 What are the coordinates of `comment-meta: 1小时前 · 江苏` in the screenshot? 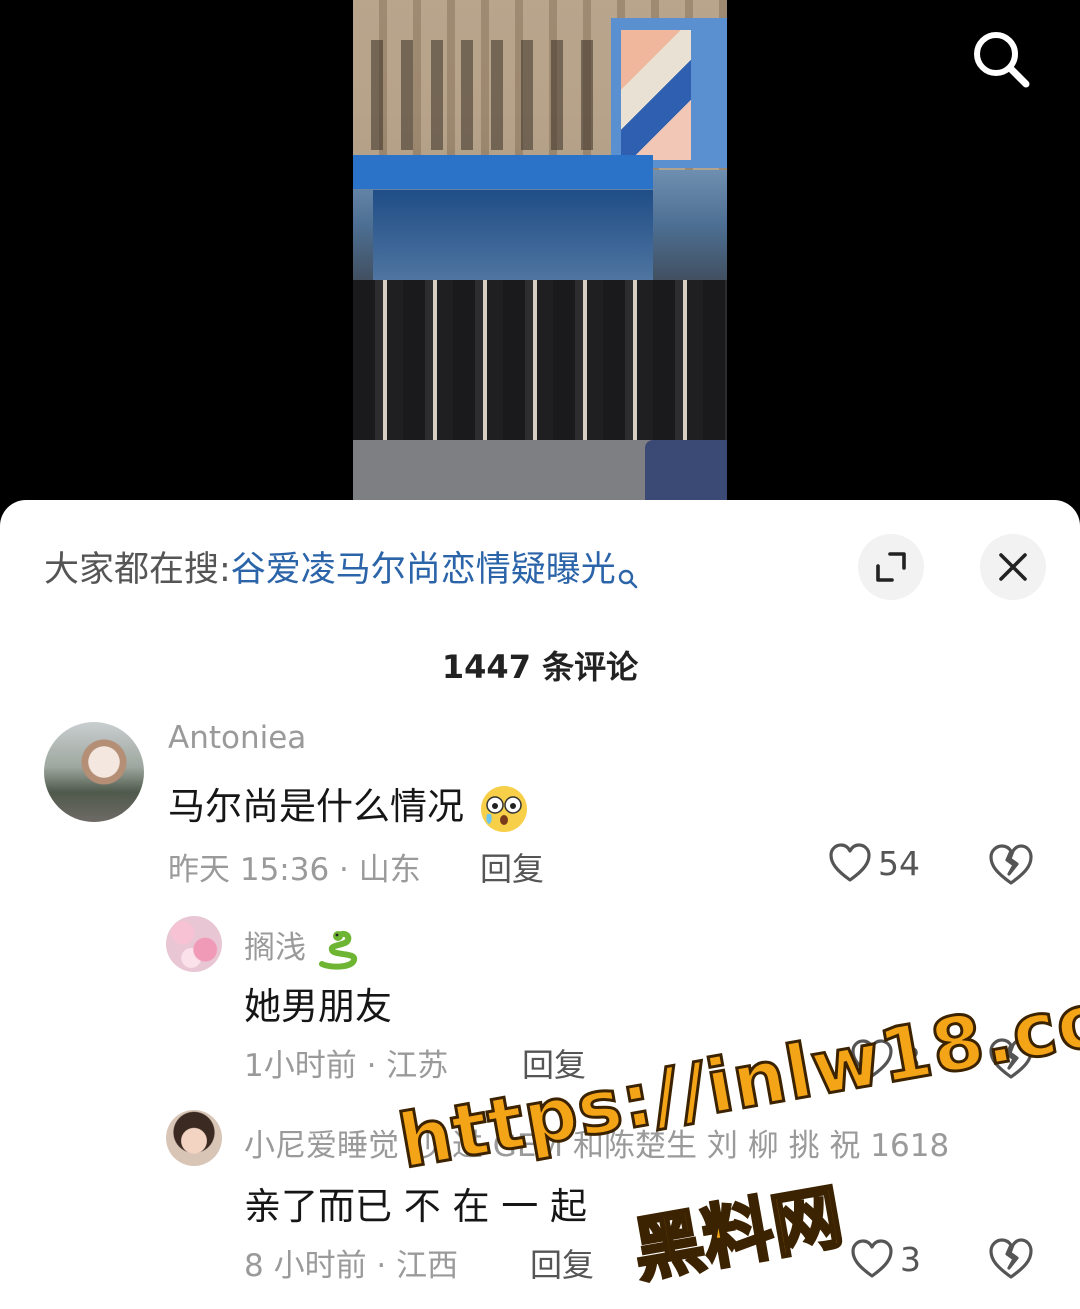 It's located at (346, 1066).